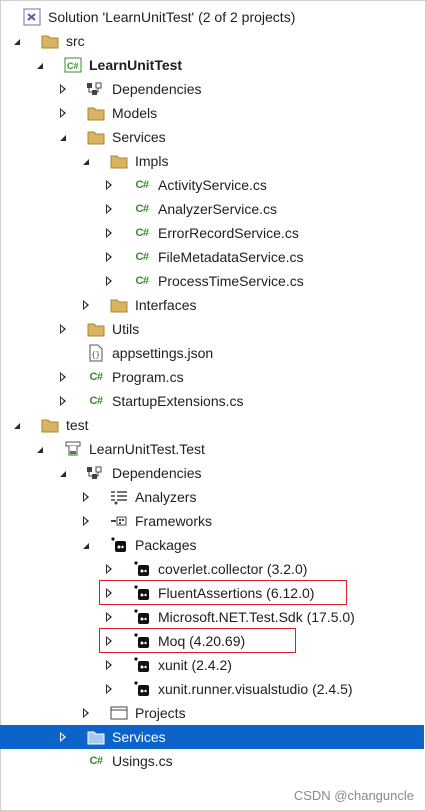 The width and height of the screenshot is (426, 811). Describe the element at coordinates (212, 737) in the screenshot. I see `tree-item-test-services: Services` at that location.